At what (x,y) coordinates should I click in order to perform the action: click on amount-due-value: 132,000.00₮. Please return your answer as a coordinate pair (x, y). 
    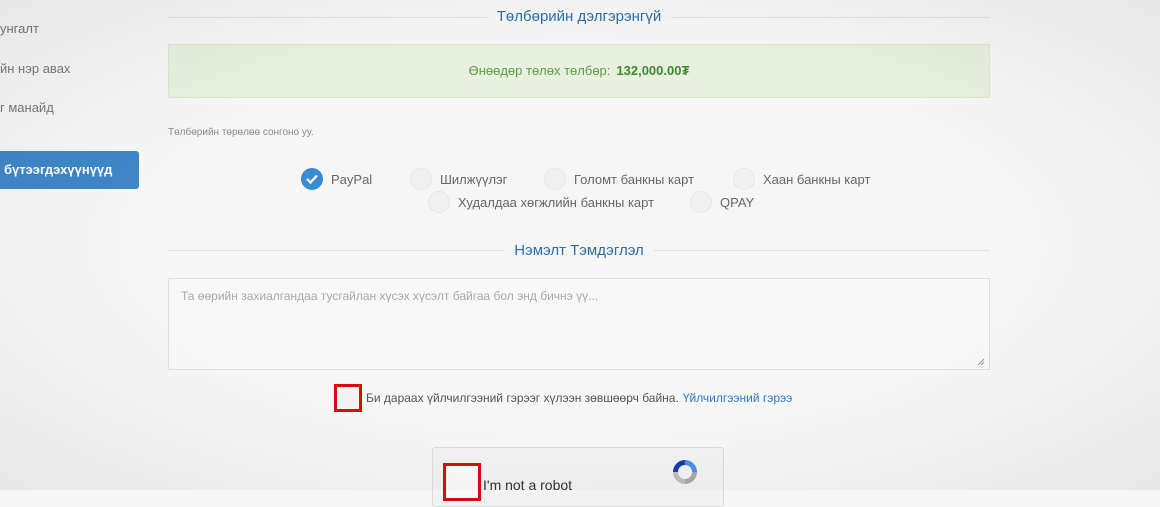
    Looking at the image, I should click on (653, 70).